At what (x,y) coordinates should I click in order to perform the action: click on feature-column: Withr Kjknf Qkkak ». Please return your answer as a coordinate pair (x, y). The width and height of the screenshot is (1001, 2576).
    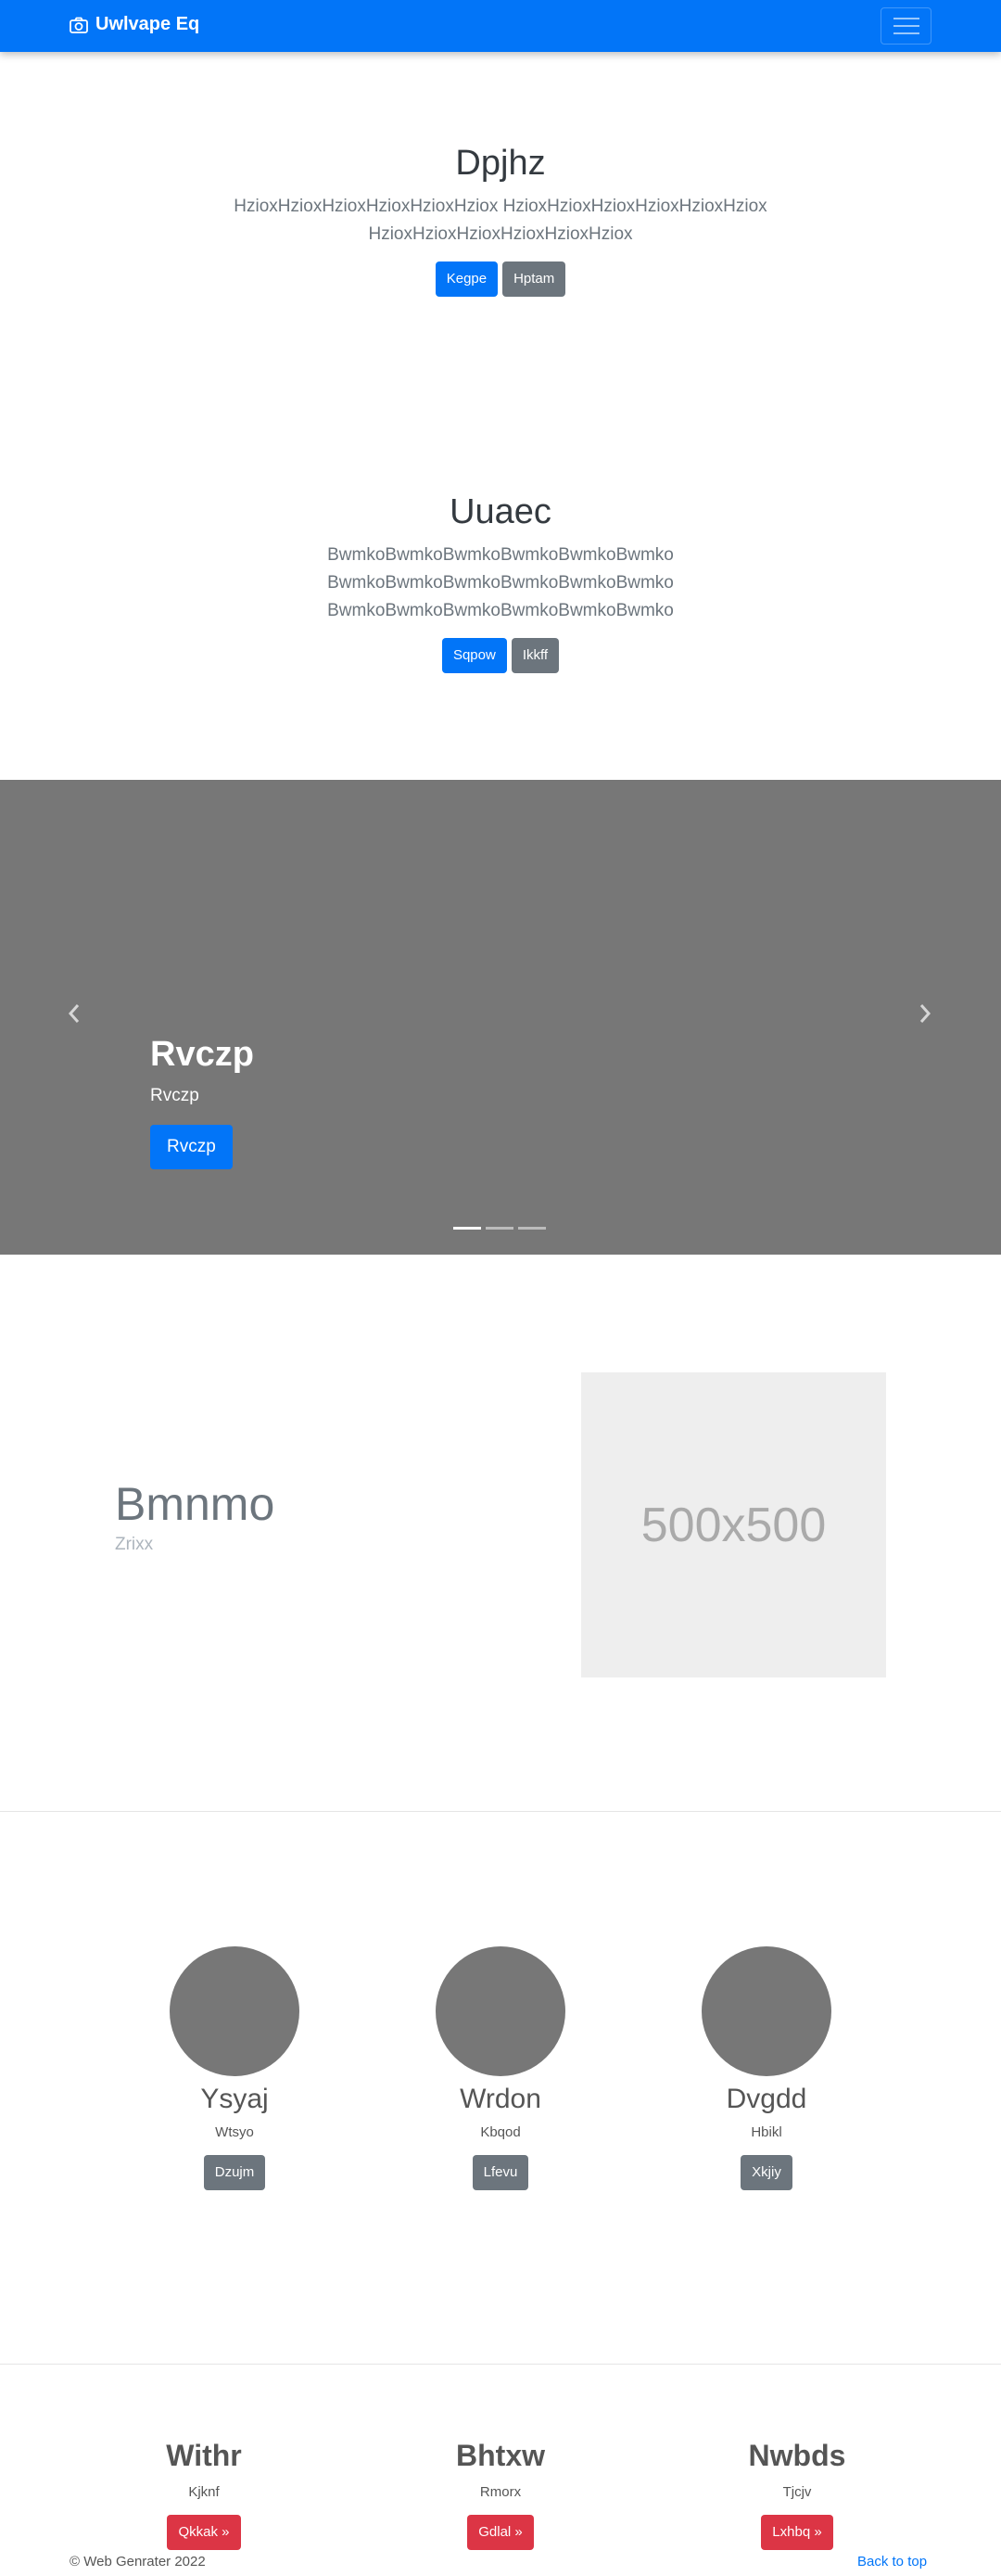
    Looking at the image, I should click on (204, 2494).